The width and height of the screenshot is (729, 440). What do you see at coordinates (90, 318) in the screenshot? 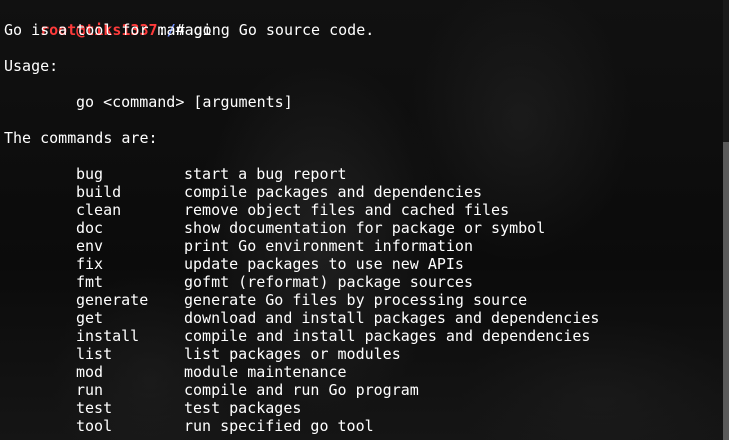
I see `command-name: get` at bounding box center [90, 318].